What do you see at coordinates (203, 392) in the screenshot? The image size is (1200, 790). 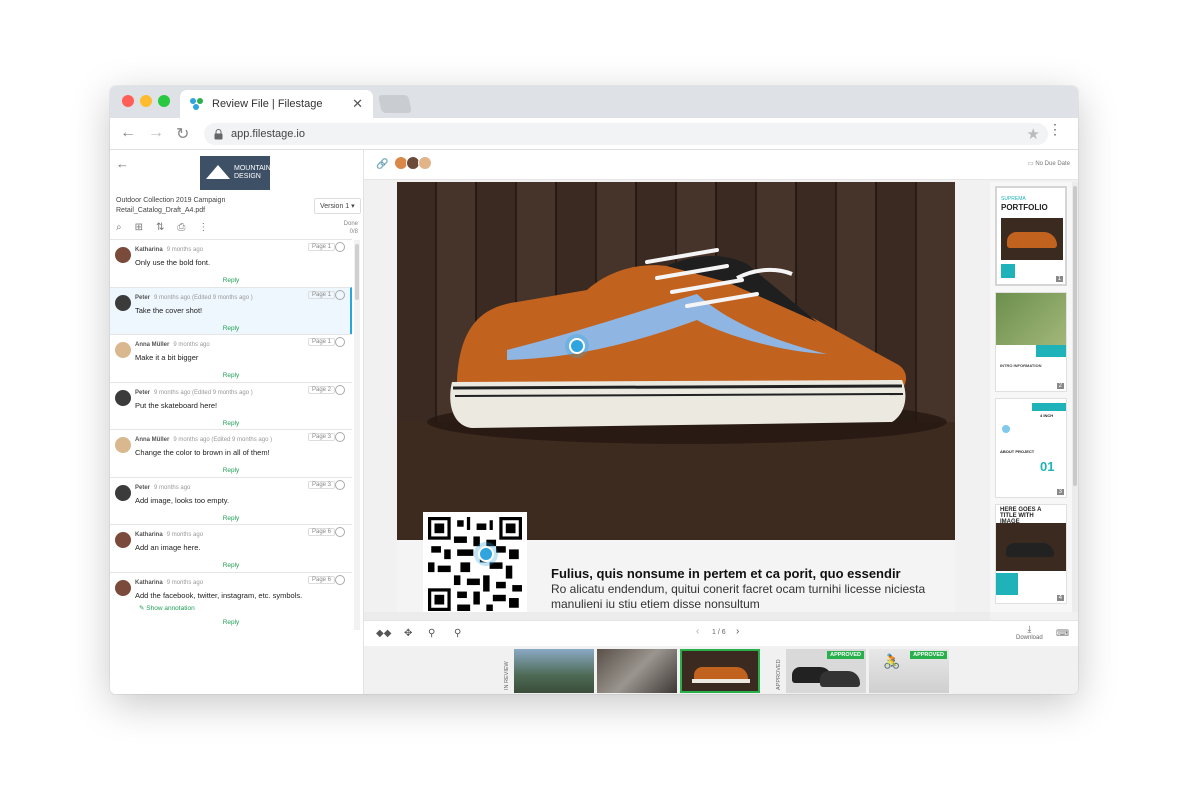 I see `comment-time: 9 months ago (Edited 9 months ago )` at bounding box center [203, 392].